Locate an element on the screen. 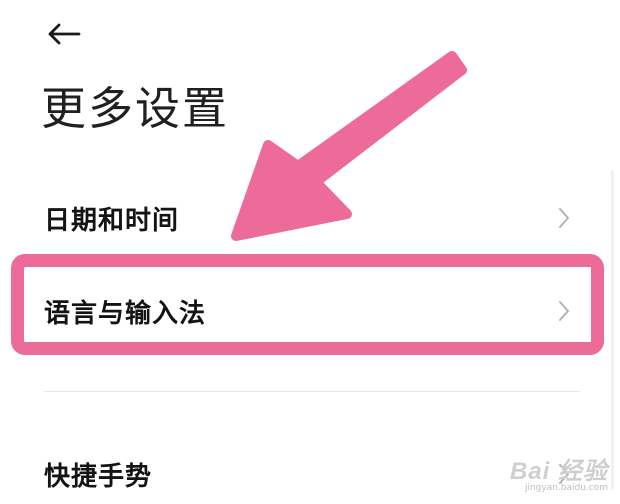 The width and height of the screenshot is (620, 504). annotation-arrow-icon is located at coordinates (349, 146).